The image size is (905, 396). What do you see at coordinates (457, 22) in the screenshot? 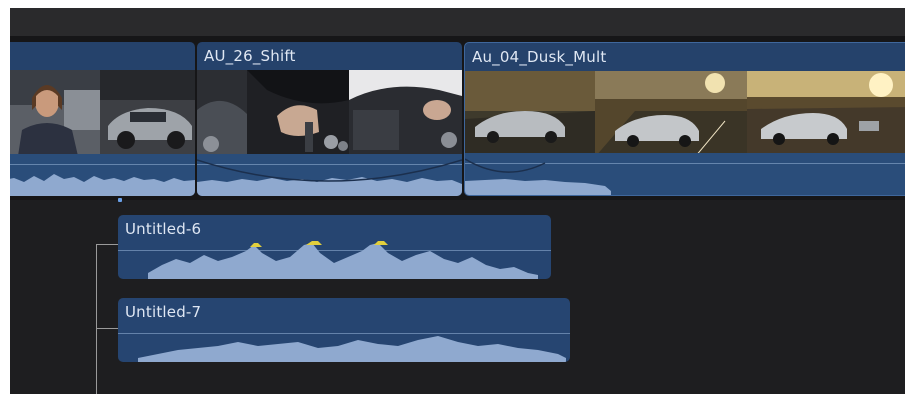
I see `timeline-ruler` at bounding box center [457, 22].